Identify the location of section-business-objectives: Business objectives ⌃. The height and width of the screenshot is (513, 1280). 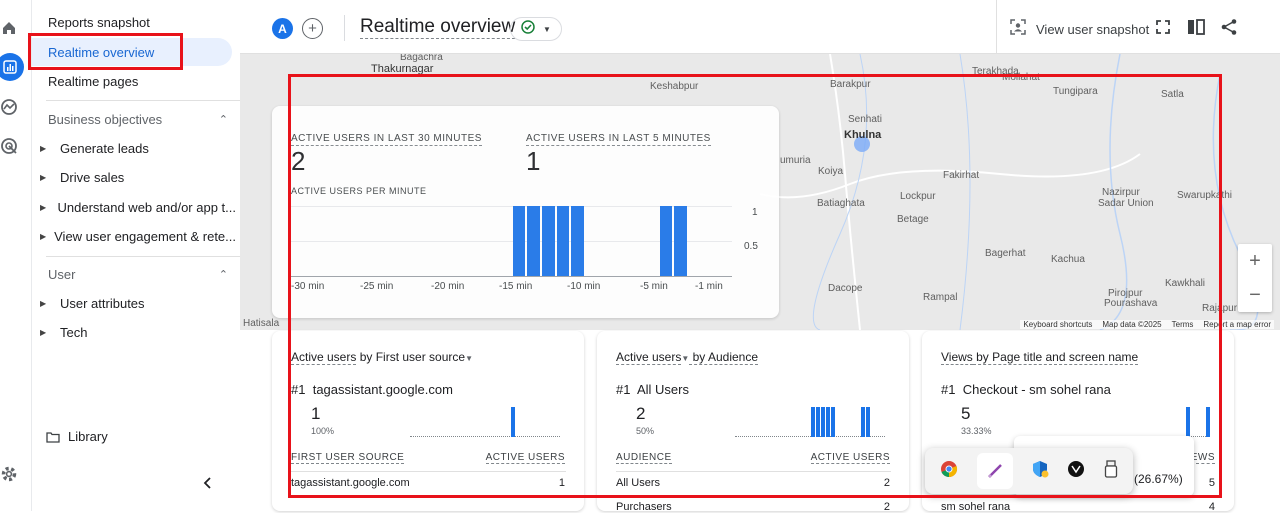
(138, 119).